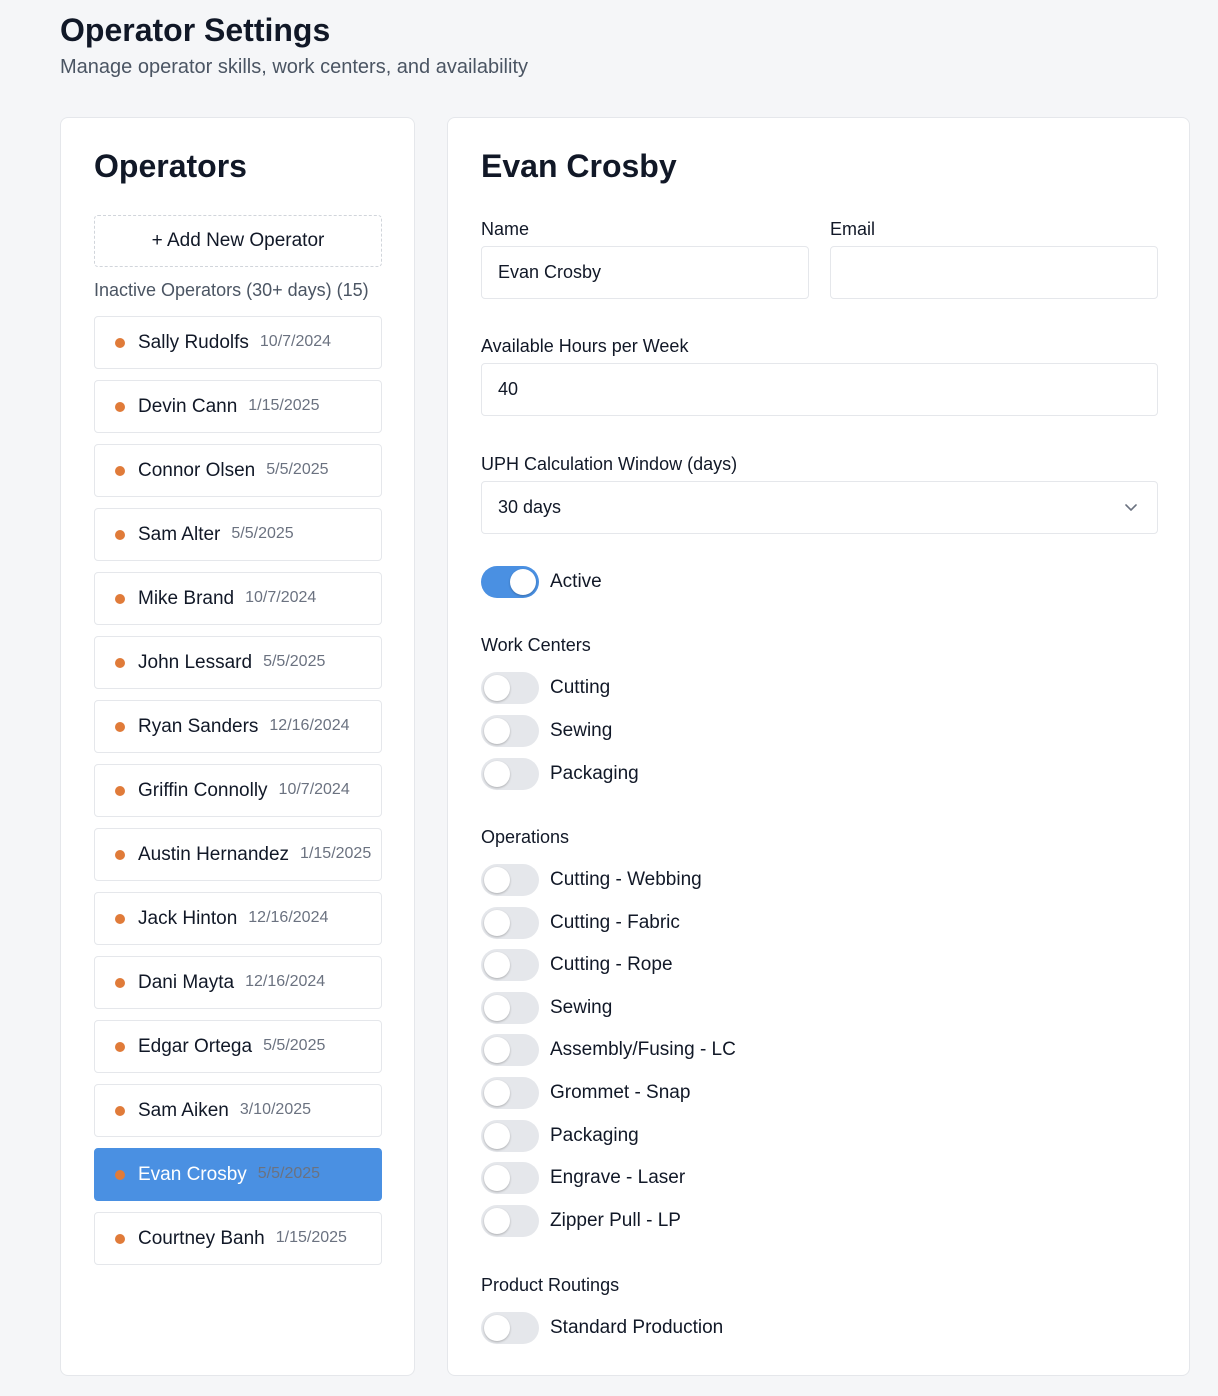 The image size is (1218, 1396). Describe the element at coordinates (183, 1110) in the screenshot. I see `operator-name: Sam Aiken` at that location.